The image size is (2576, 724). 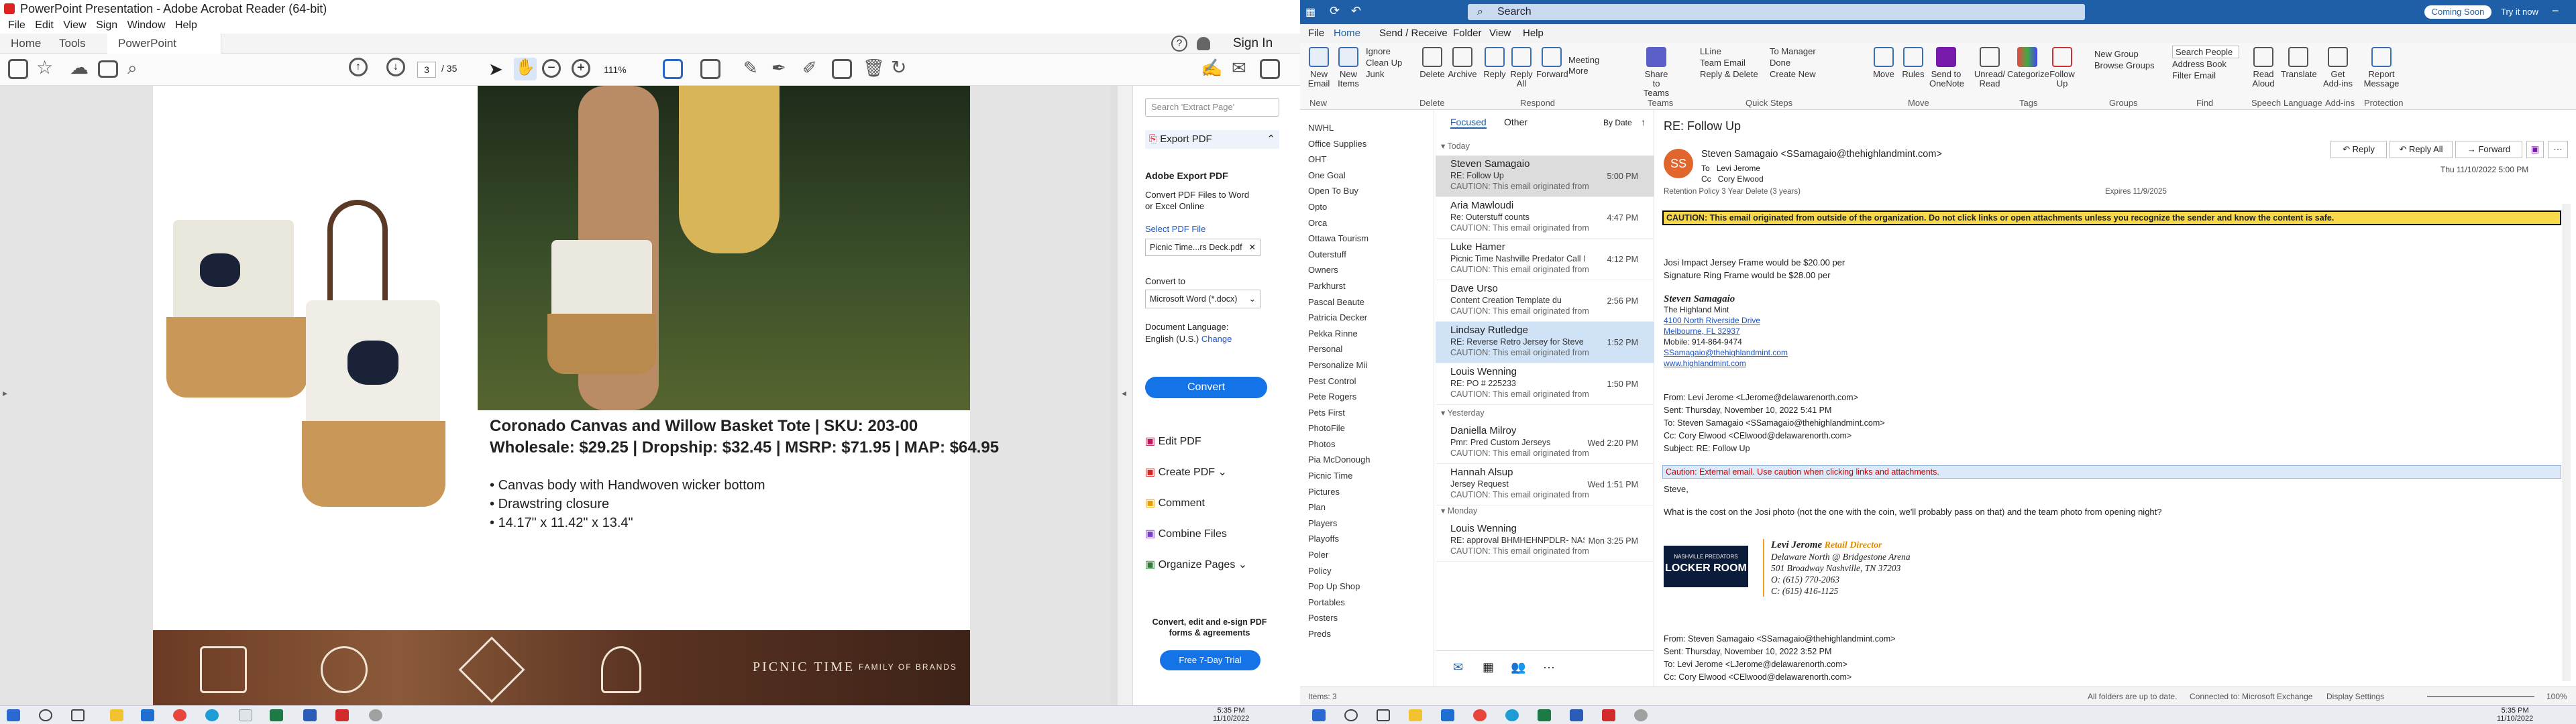 What do you see at coordinates (179, 715) in the screenshot?
I see `chrome-icon` at bounding box center [179, 715].